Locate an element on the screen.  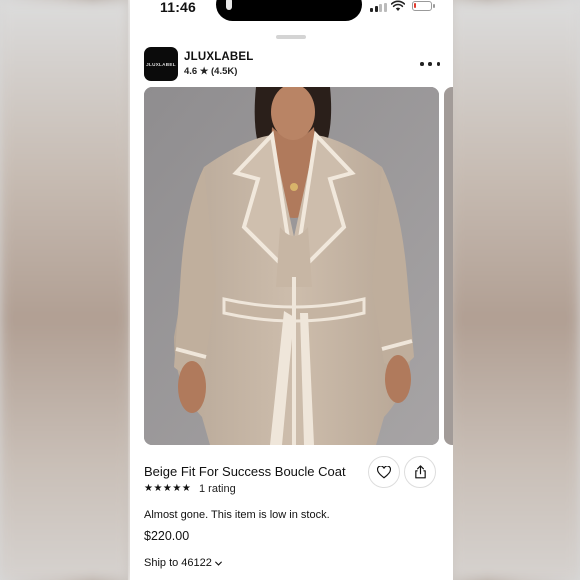
island-indicator-icon is located at coordinates (229, 5).